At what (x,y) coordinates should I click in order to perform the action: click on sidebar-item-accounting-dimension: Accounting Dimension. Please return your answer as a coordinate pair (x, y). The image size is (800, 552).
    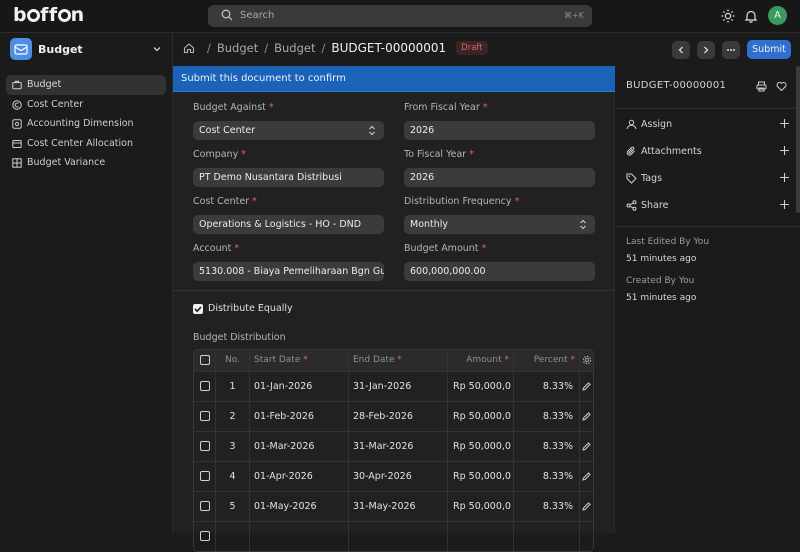
    Looking at the image, I should click on (86, 124).